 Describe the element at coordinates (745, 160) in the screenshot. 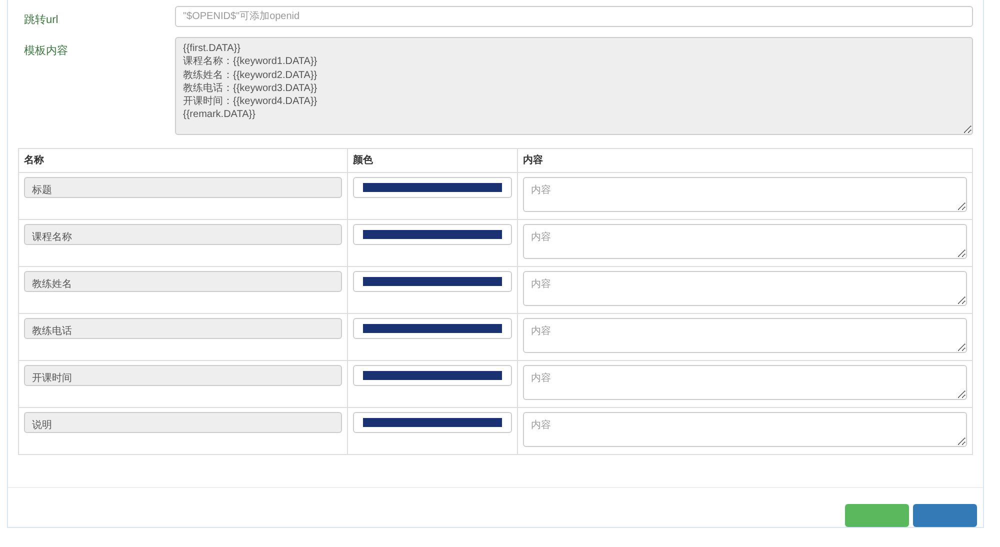

I see `column-header: 内容` at that location.